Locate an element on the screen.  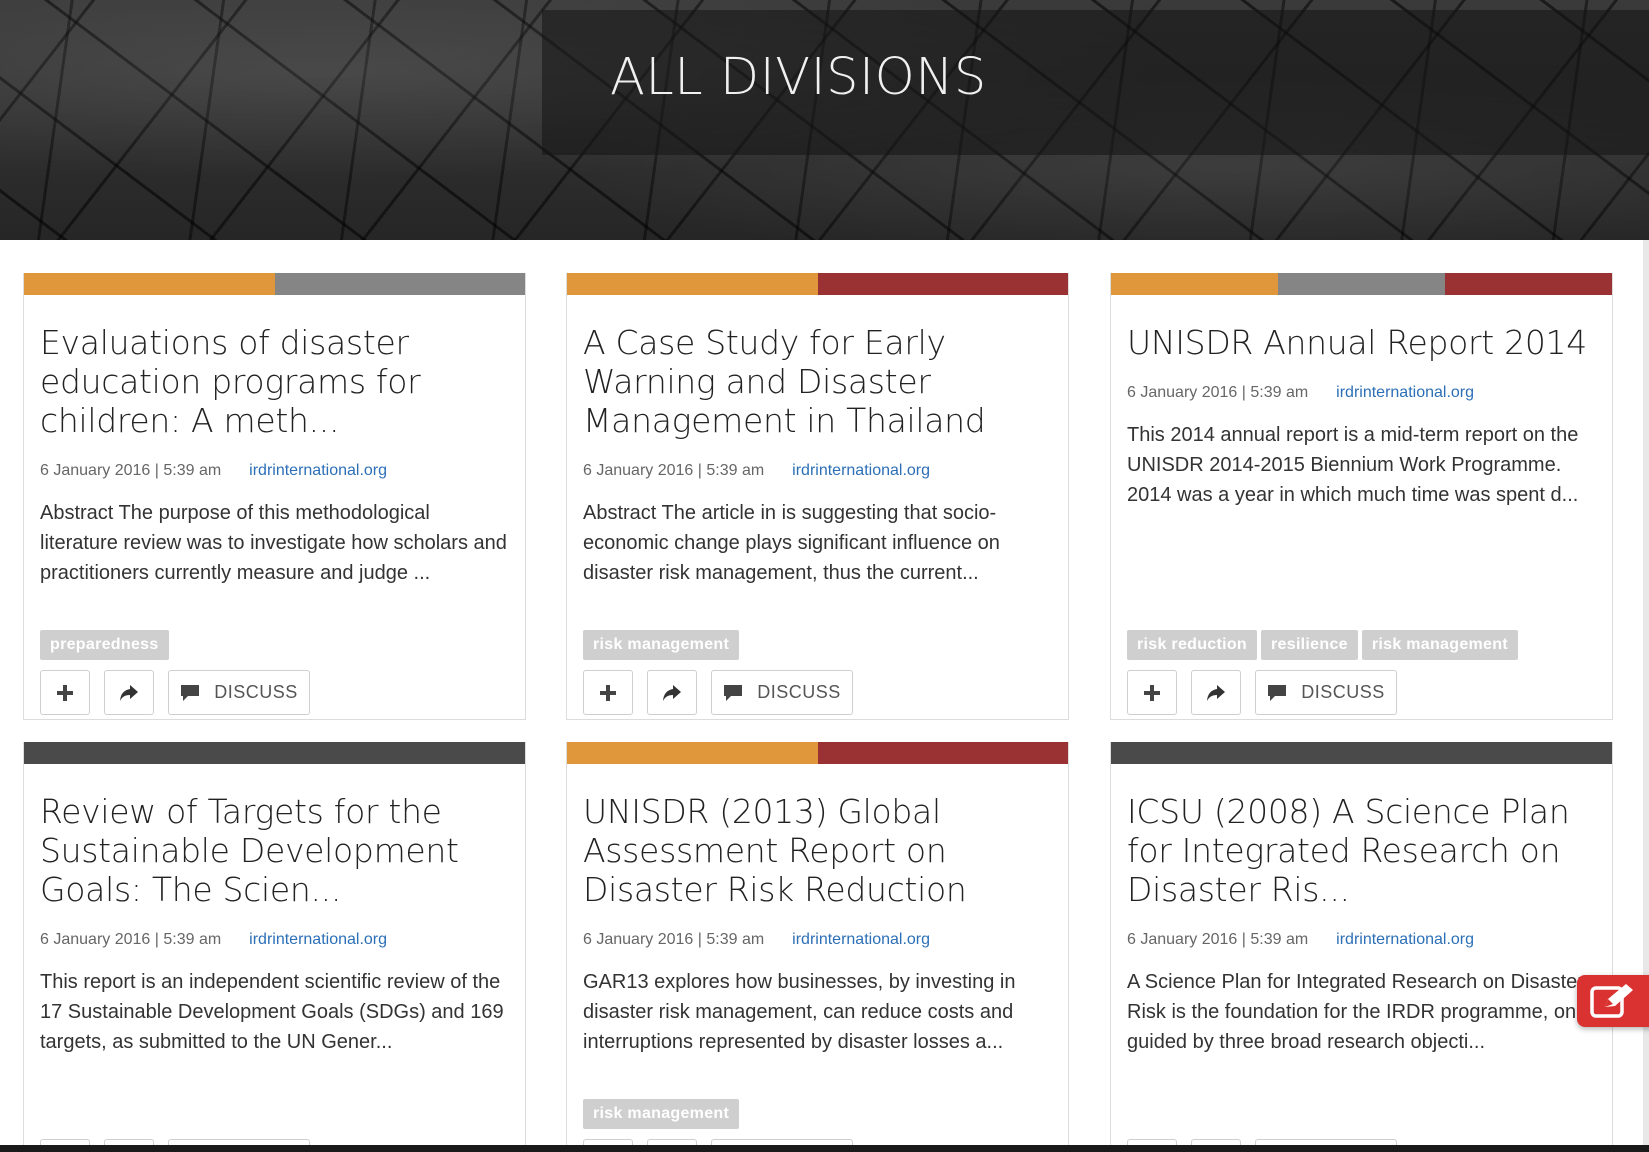
tag-chip: risk reduction is located at coordinates (1192, 645).